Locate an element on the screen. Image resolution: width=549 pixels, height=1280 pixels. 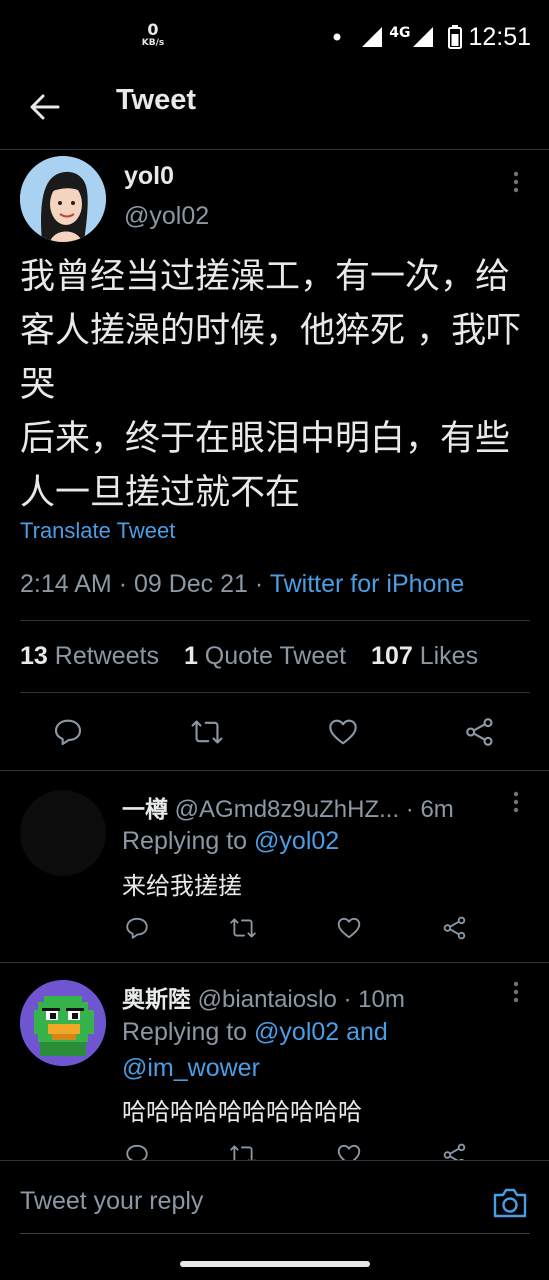
author-avatar is located at coordinates (63, 199).